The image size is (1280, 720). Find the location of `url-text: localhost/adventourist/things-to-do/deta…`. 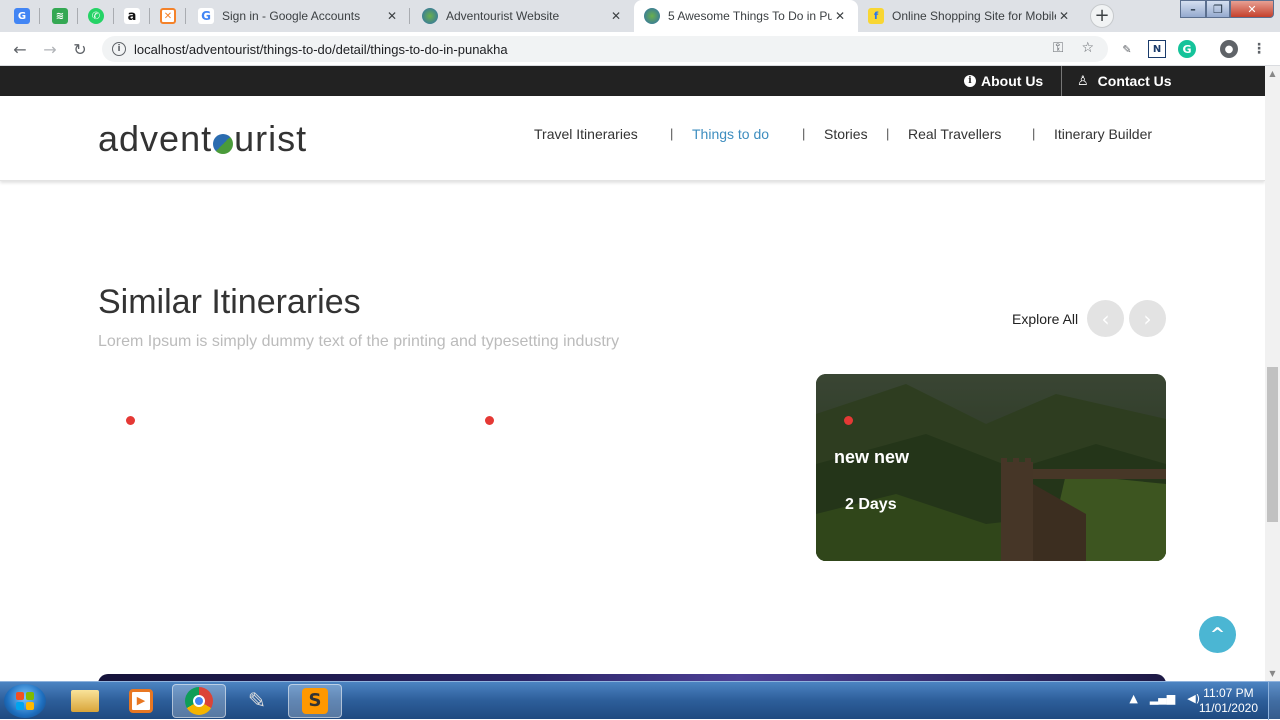

url-text: localhost/adventourist/things-to-do/deta… is located at coordinates (321, 49).